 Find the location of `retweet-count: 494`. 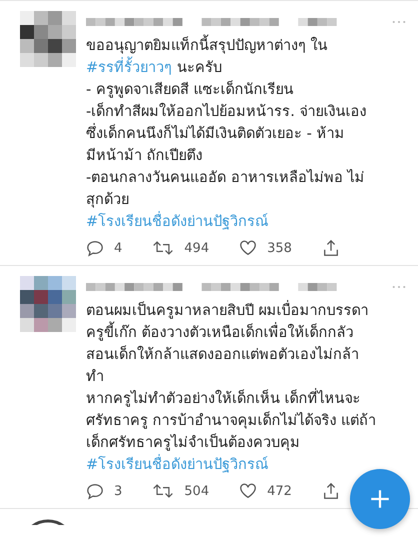

retweet-count: 494 is located at coordinates (197, 248).